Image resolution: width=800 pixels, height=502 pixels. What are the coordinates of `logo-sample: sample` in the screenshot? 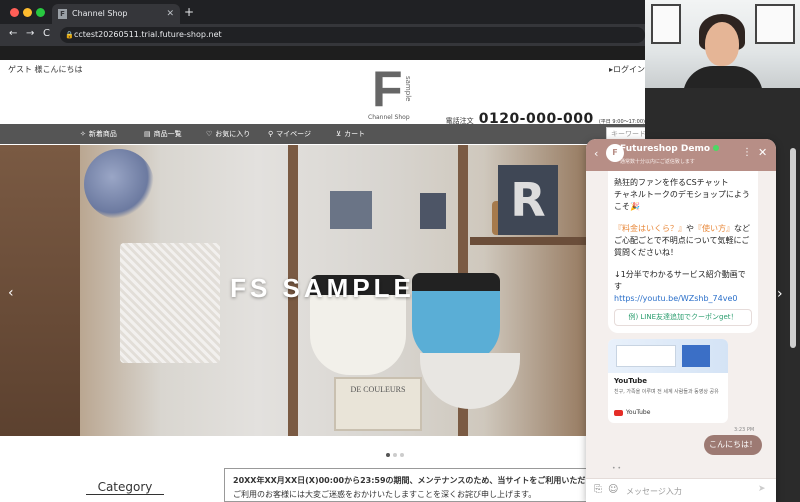 It's located at (408, 89).